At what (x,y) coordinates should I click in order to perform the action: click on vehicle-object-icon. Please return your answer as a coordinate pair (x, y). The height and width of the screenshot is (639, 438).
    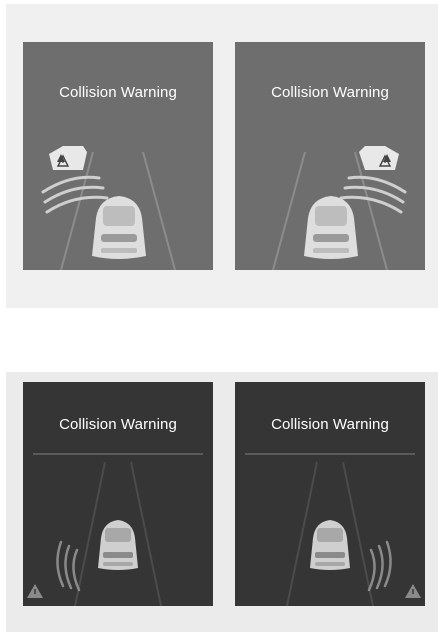
    Looking at the image, I should click on (379, 158).